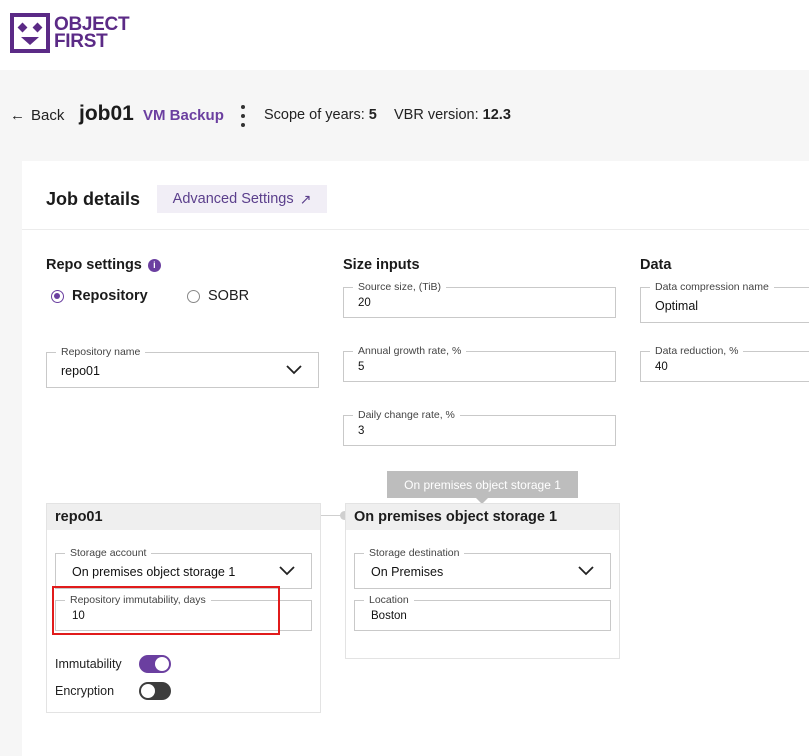  I want to click on vbr-label: VBR version:, so click(436, 115).